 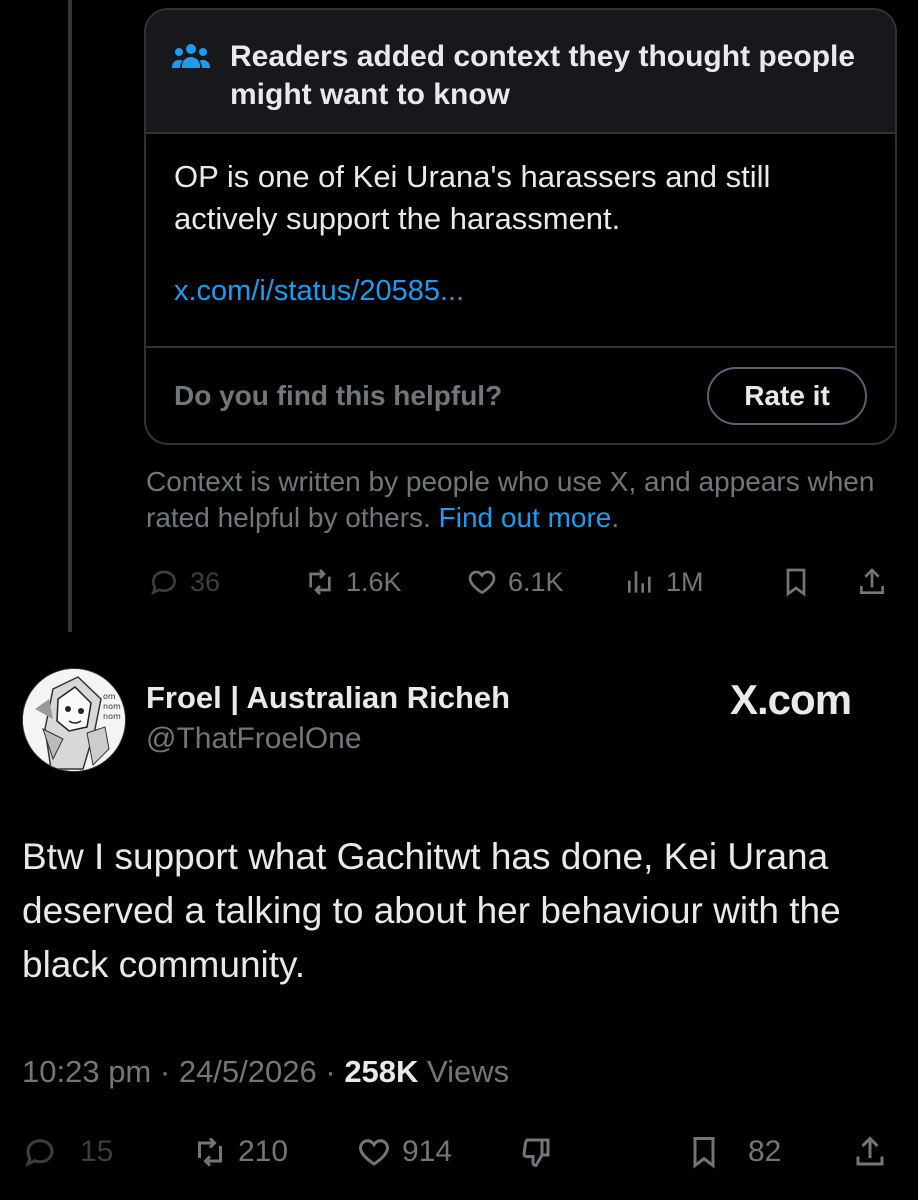 What do you see at coordinates (685, 581) in the screenshot?
I see `views-count: 1M` at bounding box center [685, 581].